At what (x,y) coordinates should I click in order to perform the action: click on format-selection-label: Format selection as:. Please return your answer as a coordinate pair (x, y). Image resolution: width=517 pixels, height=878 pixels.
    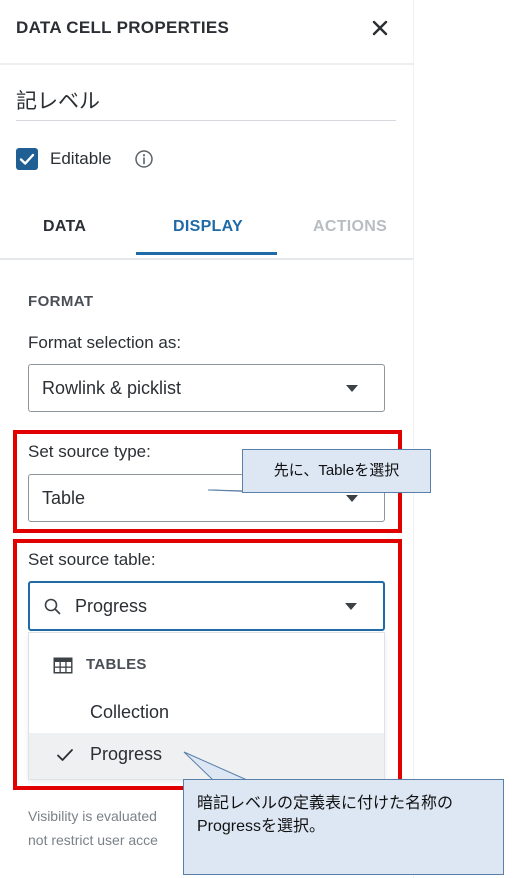
    Looking at the image, I should click on (105, 342).